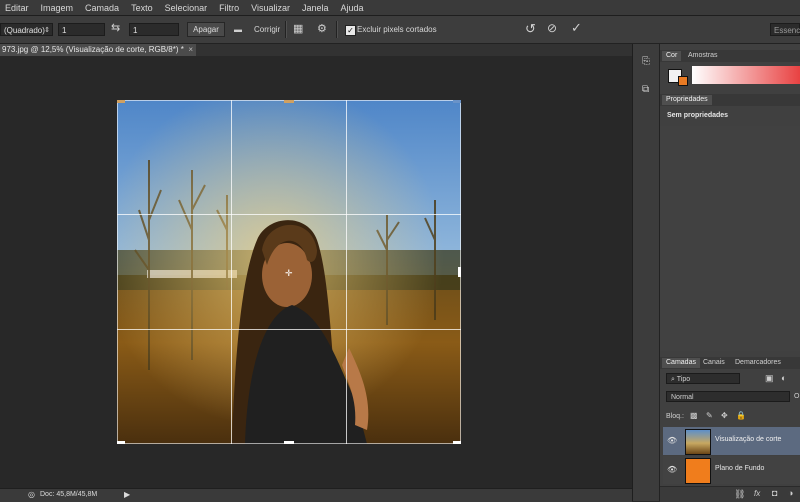  Describe the element at coordinates (681, 363) in the screenshot. I see `tab-camadas: Camadas` at that location.